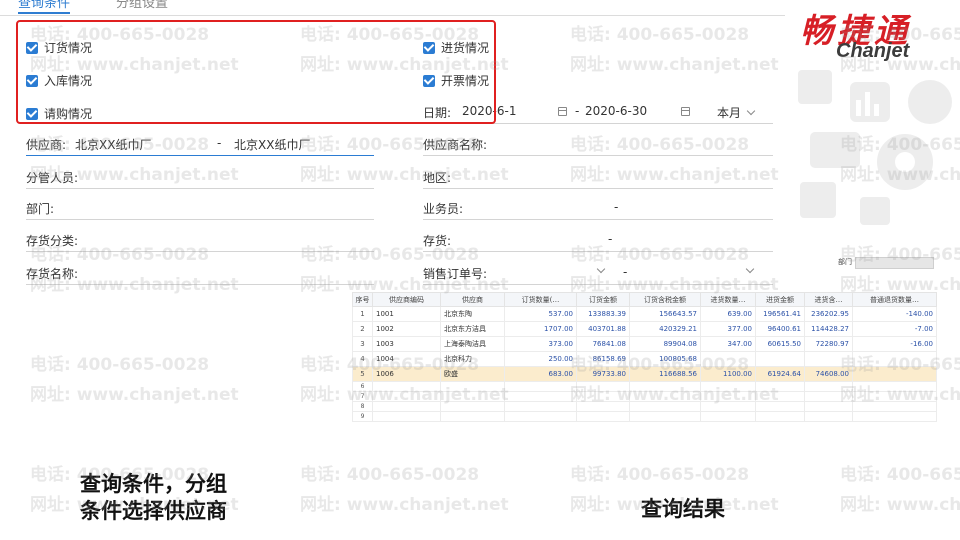 Image resolution: width=960 pixels, height=540 pixels. Describe the element at coordinates (472, 299) in the screenshot. I see `column-header: 供应商` at that location.